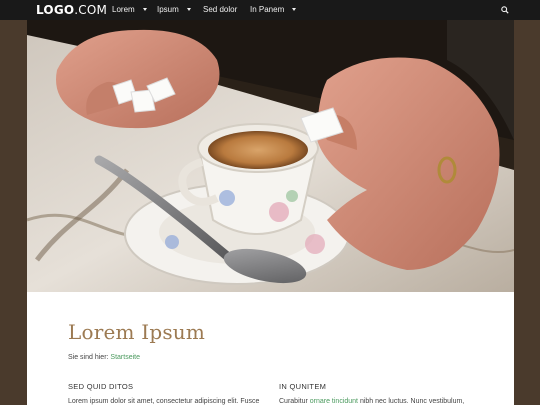  I want to click on nav-item-ipsum: Ipsum, so click(174, 9).